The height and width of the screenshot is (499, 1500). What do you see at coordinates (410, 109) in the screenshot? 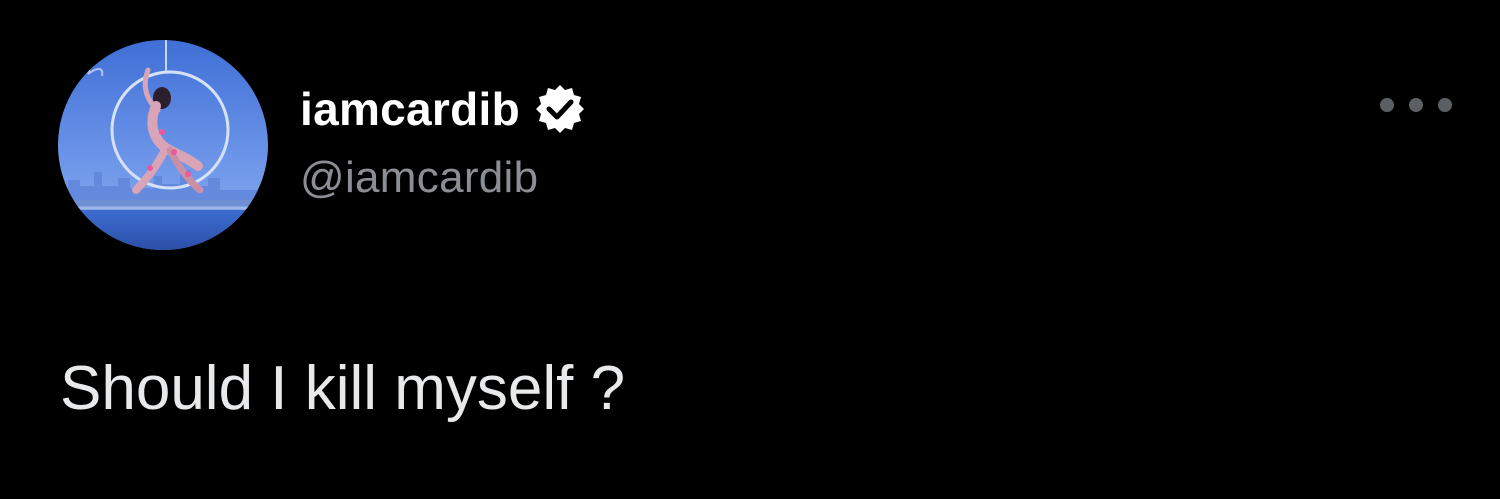
I see `display-name: iamcardib` at bounding box center [410, 109].